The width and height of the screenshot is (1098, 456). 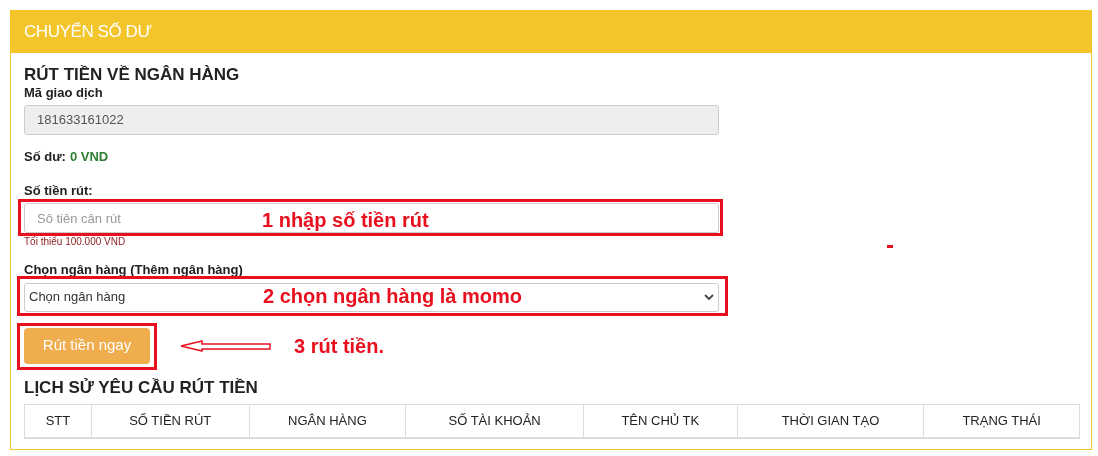 I want to click on history-title: LỊCH SỬ YÊU CẦU RÚT TIỀN, so click(x=141, y=387).